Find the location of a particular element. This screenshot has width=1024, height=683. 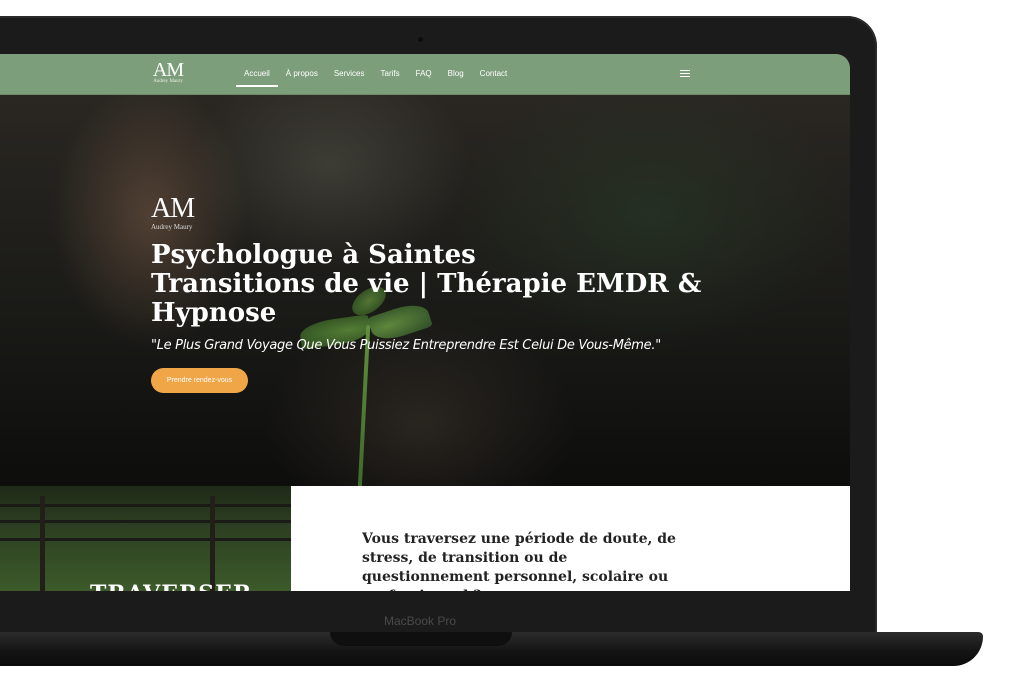

laptop-base-notch is located at coordinates (421, 639).